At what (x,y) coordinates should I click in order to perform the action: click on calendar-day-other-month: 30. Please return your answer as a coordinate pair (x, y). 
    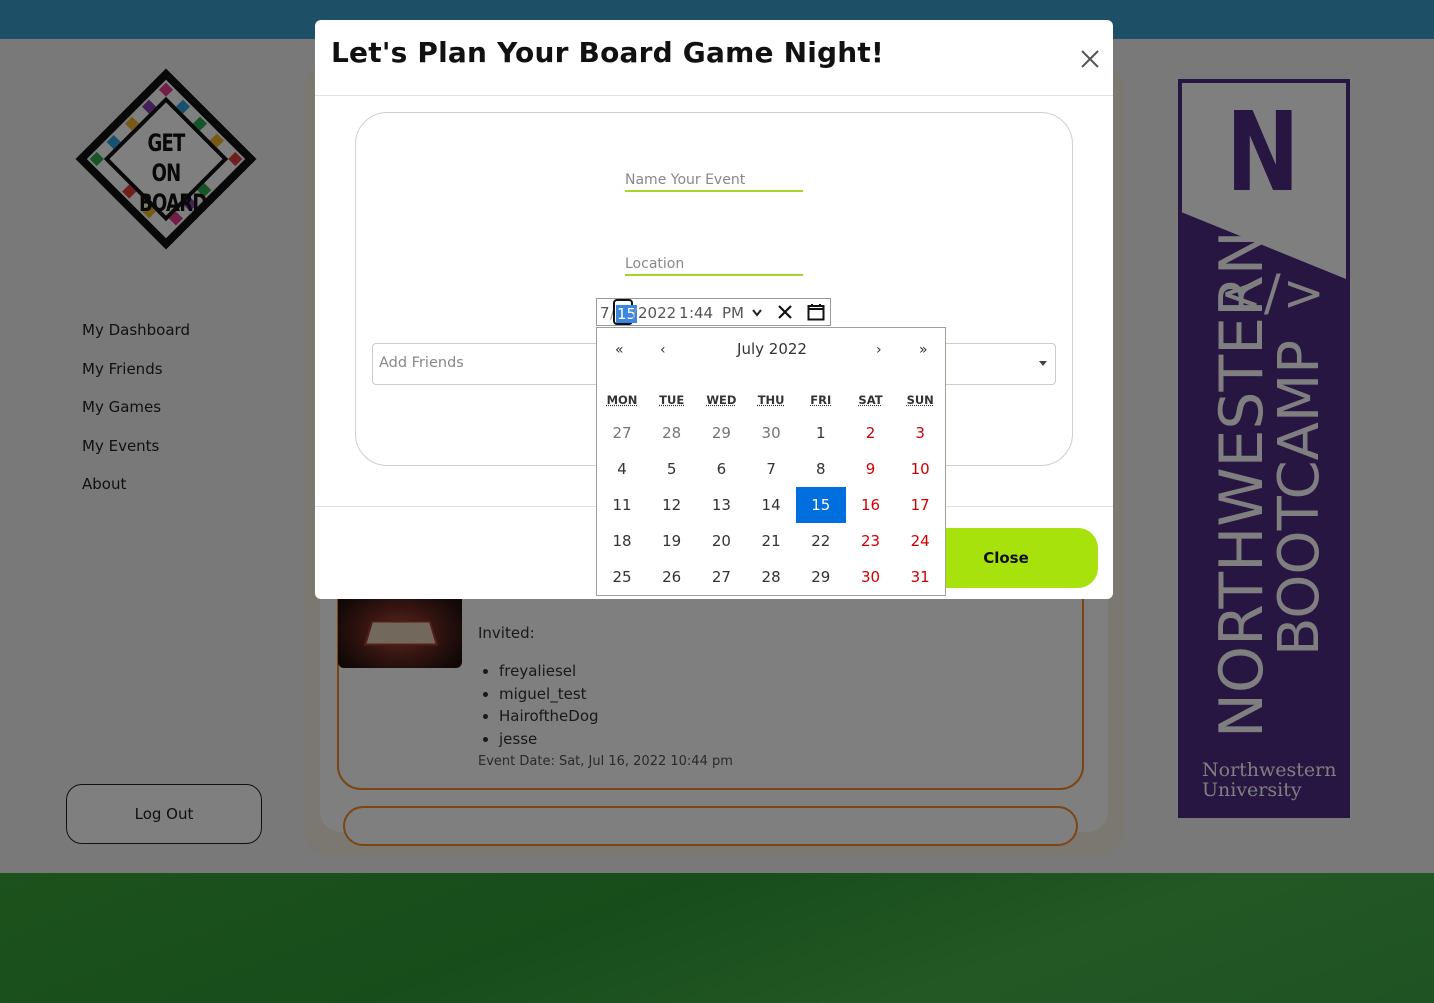
    Looking at the image, I should click on (771, 433).